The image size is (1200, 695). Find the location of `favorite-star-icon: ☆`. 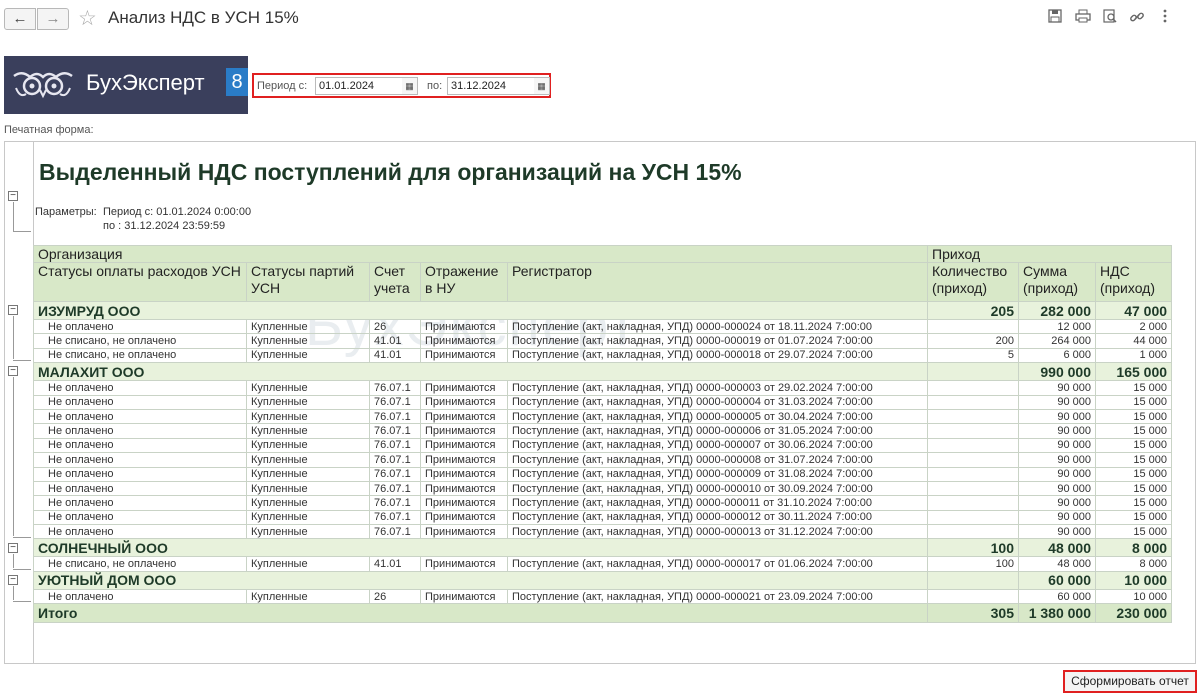

favorite-star-icon: ☆ is located at coordinates (87, 18).